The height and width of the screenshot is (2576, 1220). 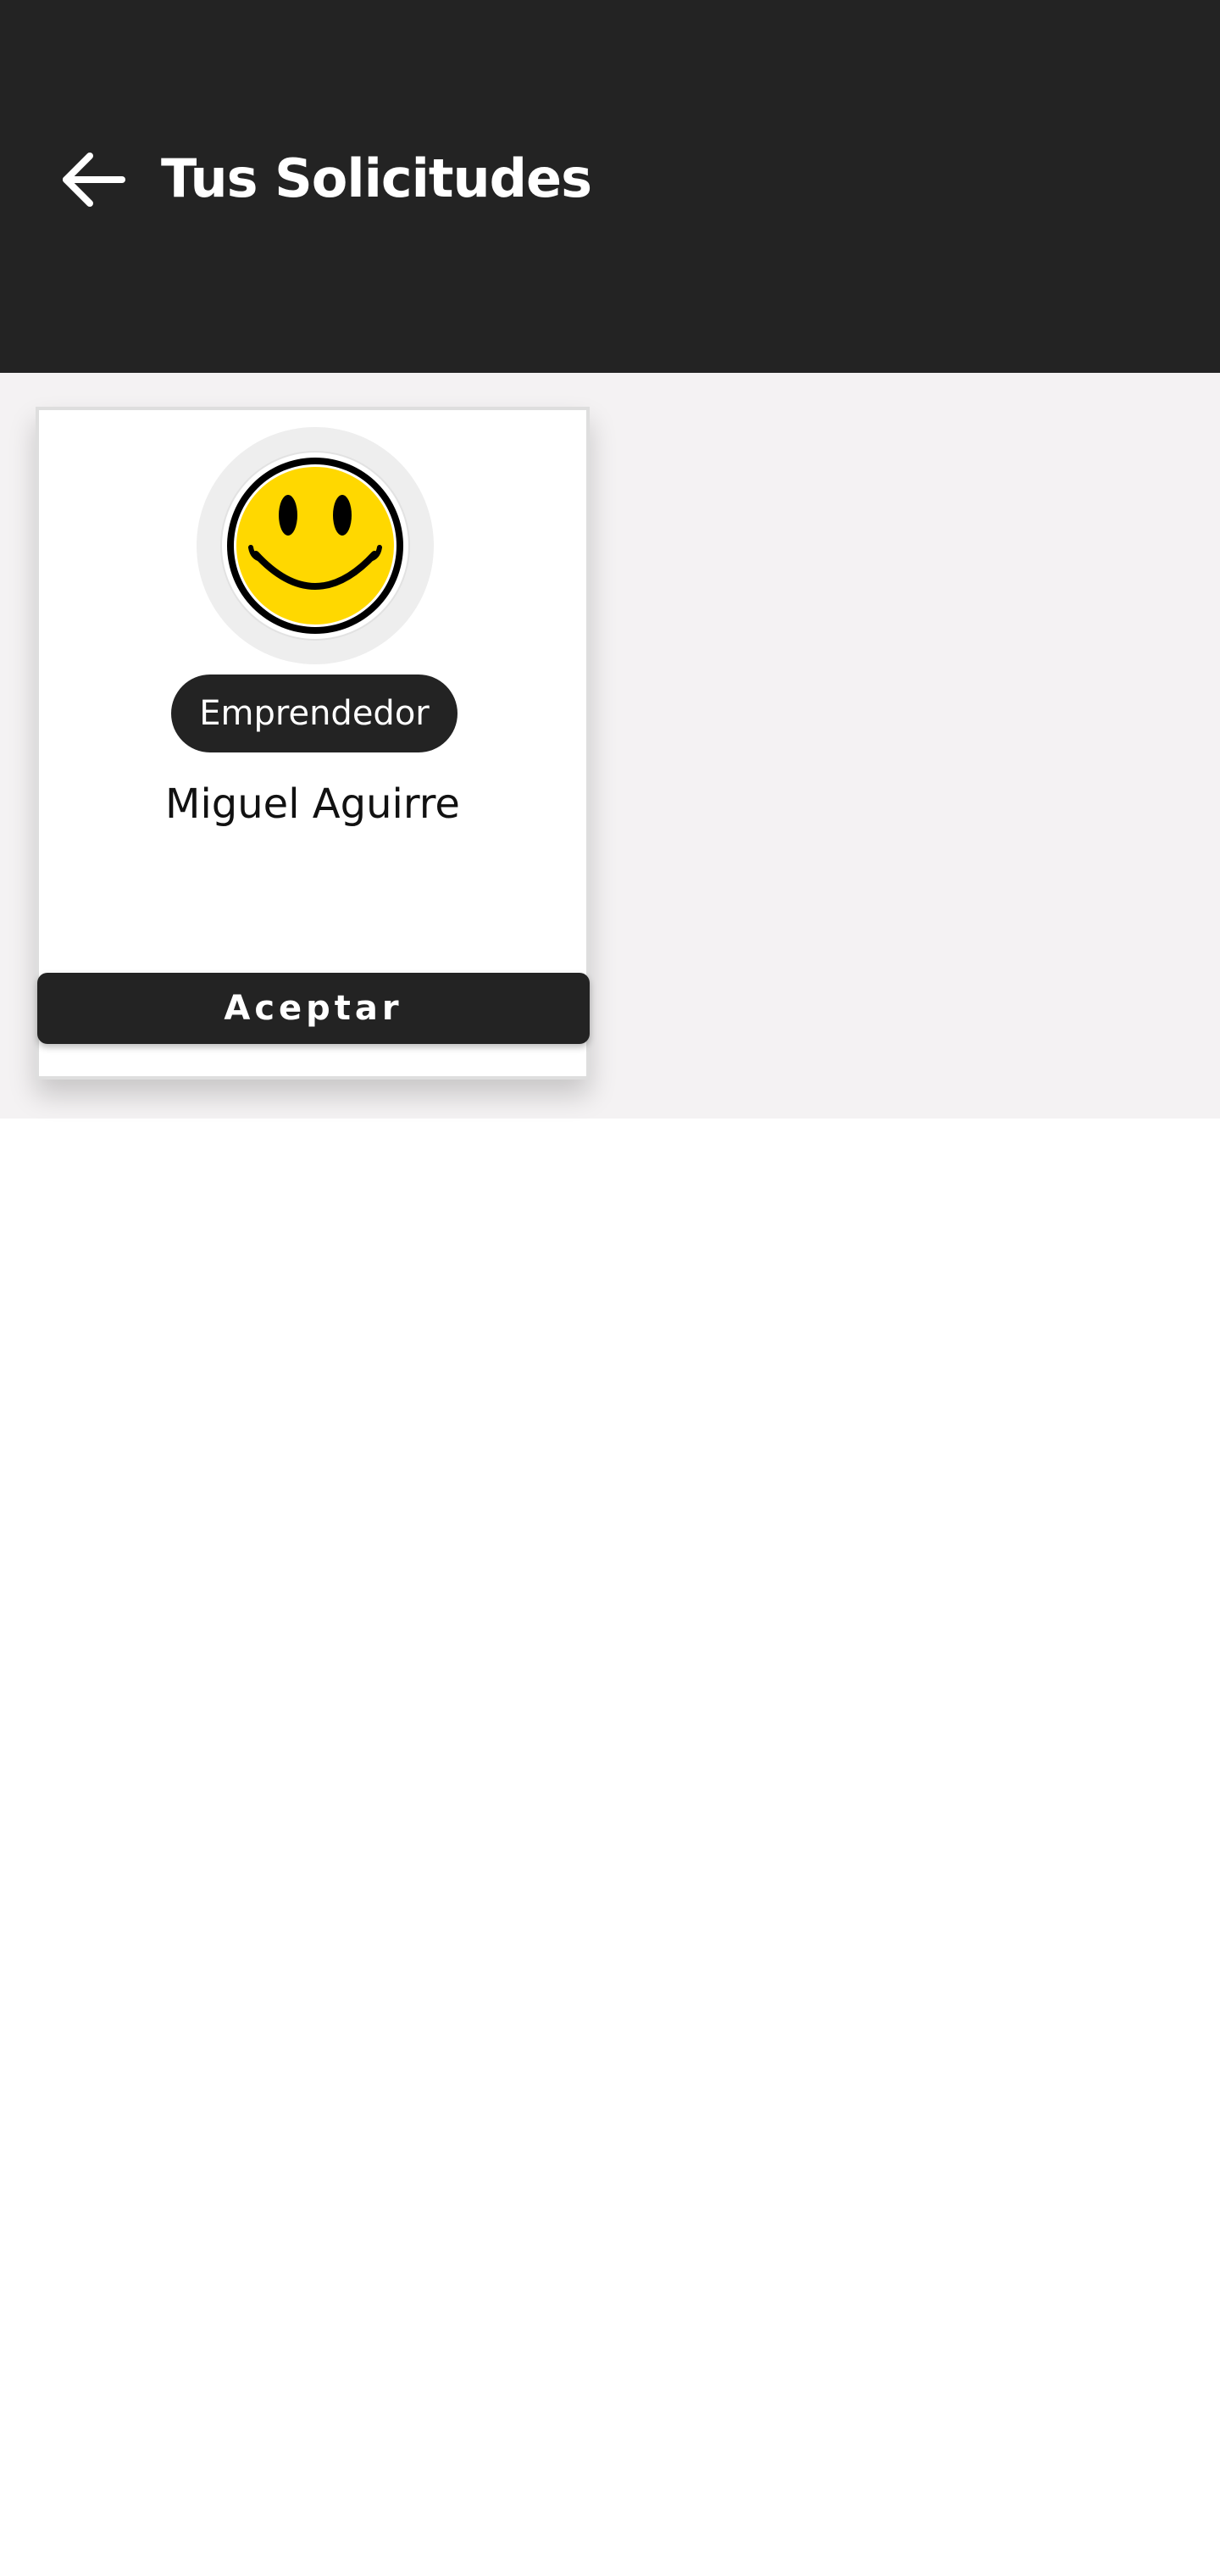 I want to click on arrow-left-icon, so click(x=94, y=180).